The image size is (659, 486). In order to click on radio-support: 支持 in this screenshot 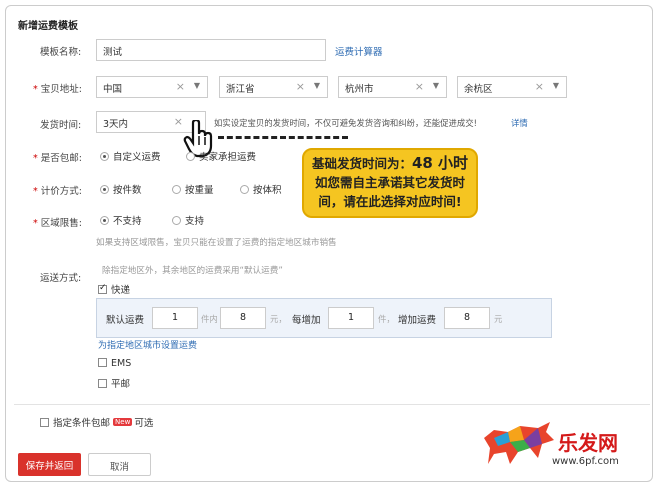, I will do `click(188, 220)`.